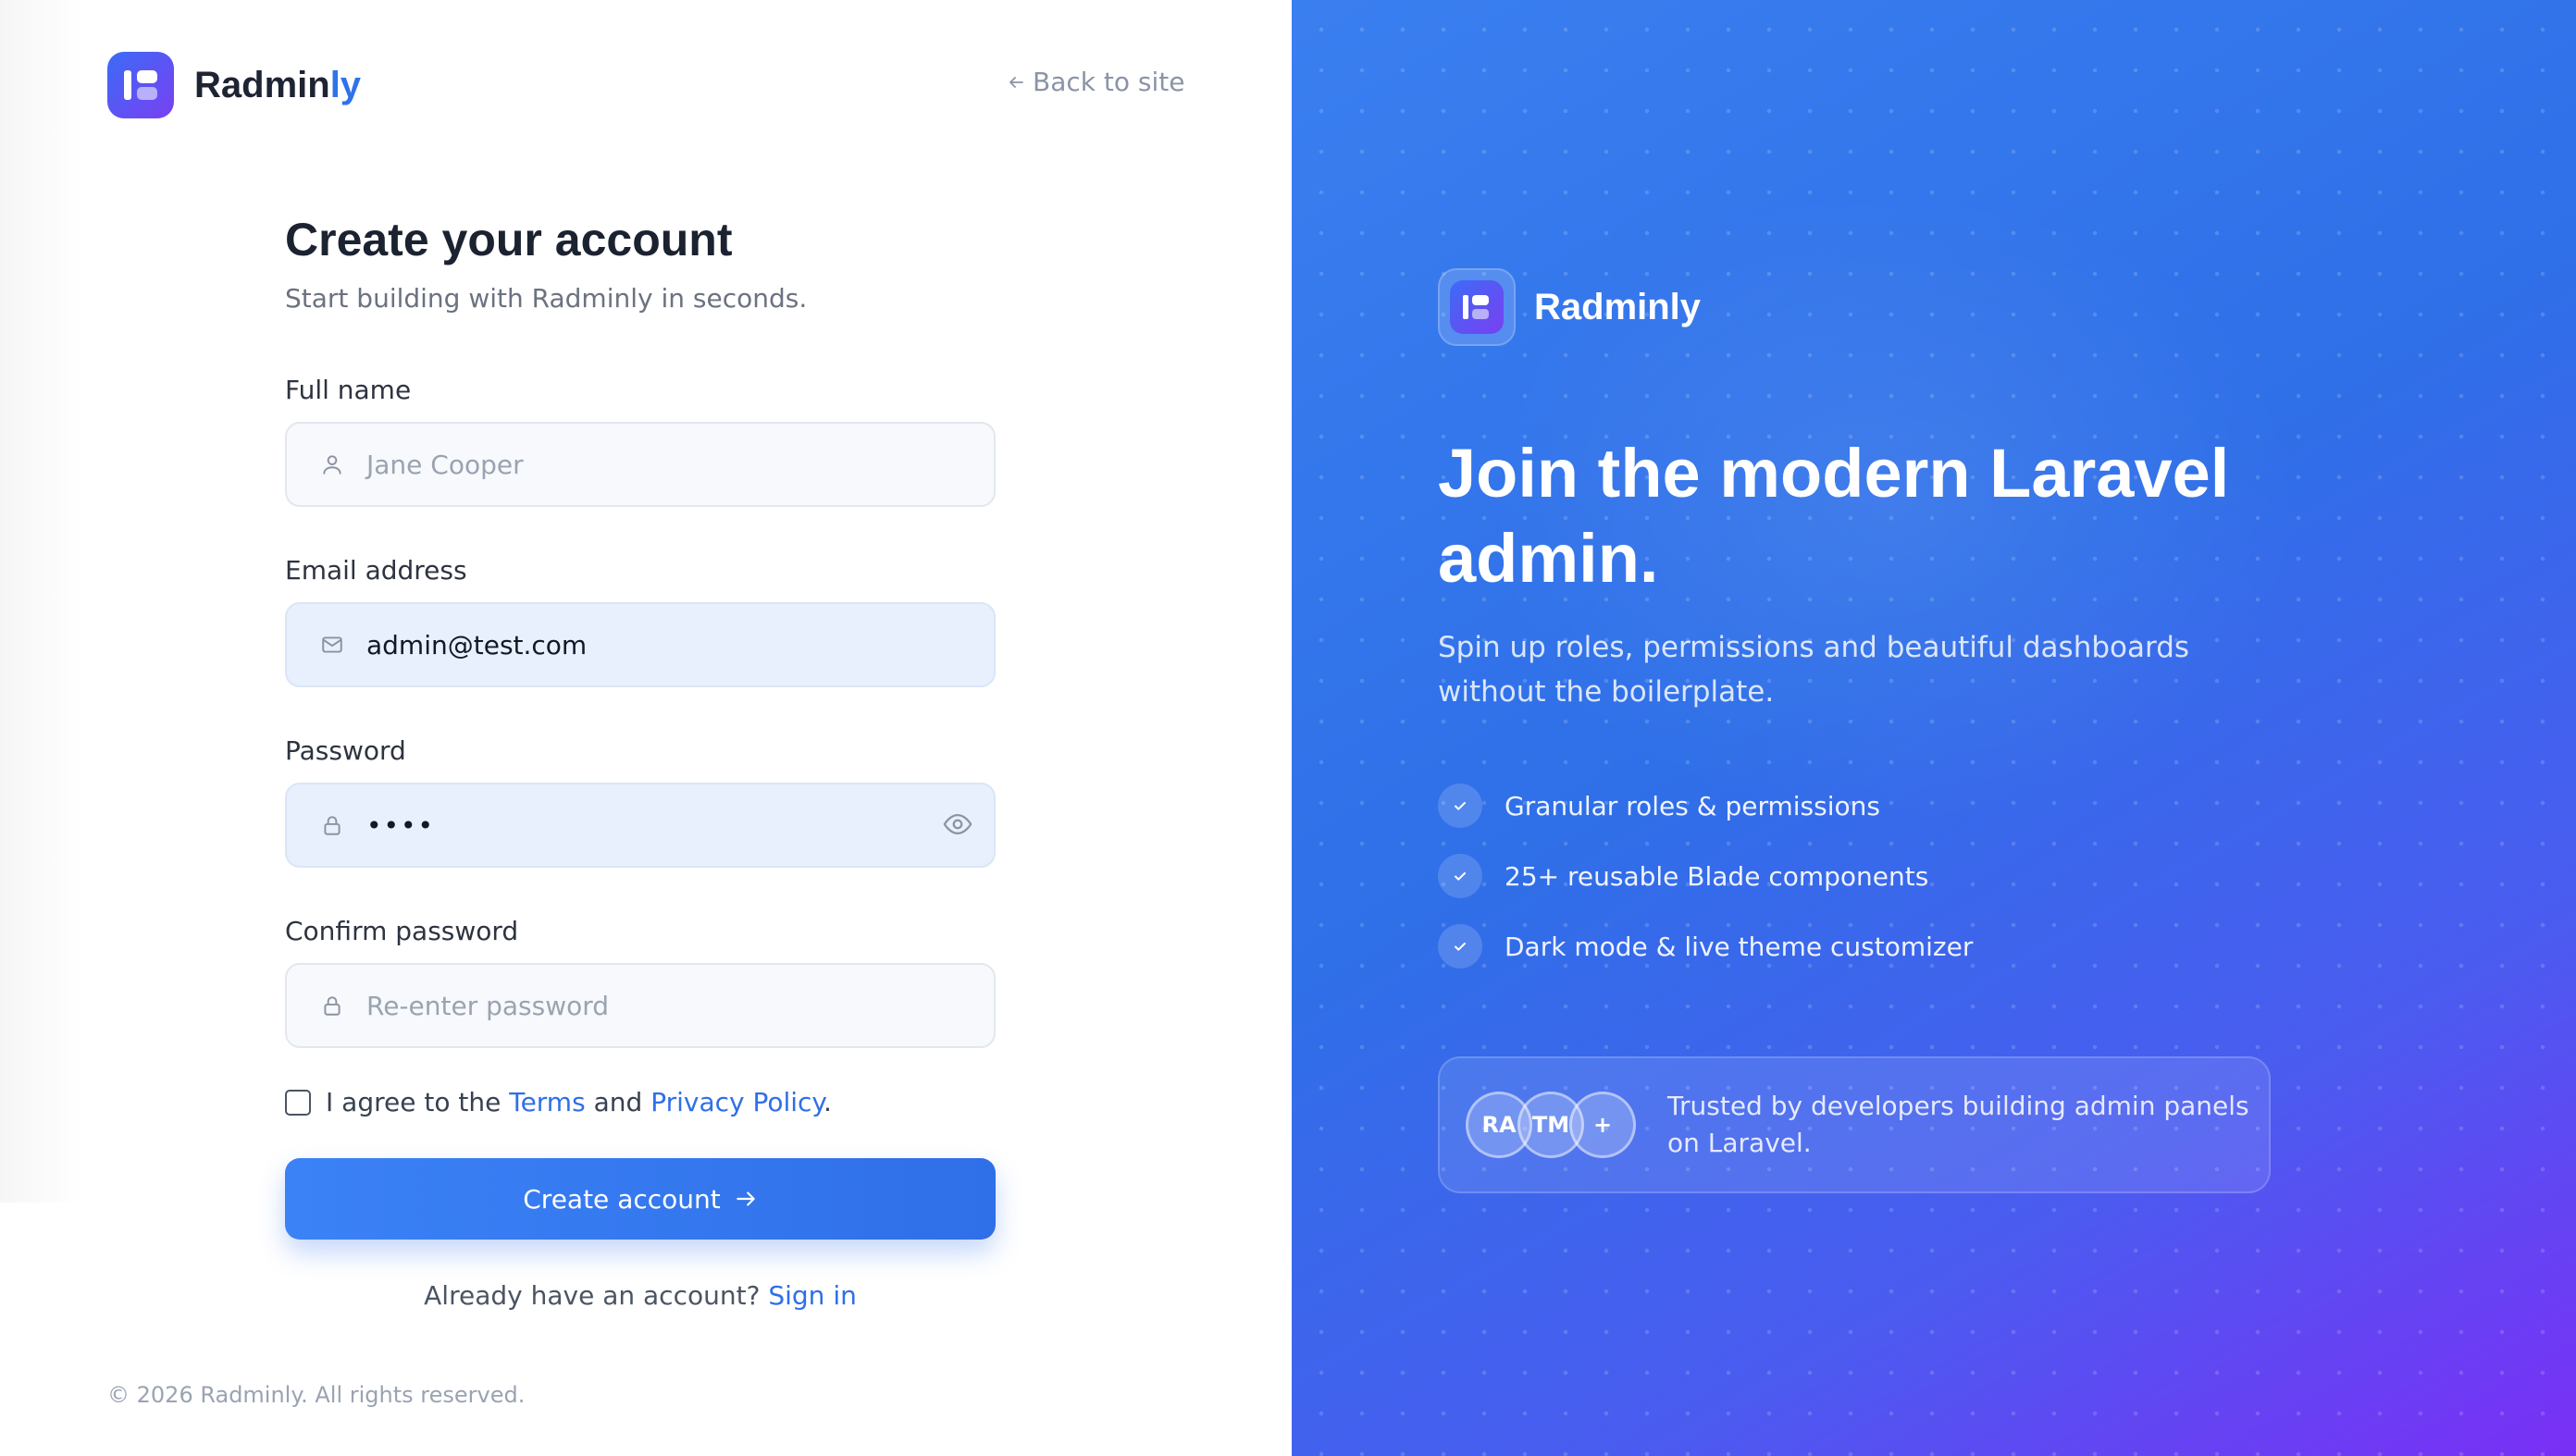 The image size is (2576, 1456). What do you see at coordinates (641, 1295) in the screenshot?
I see `signin-prompt: Already have an account? Sign in` at bounding box center [641, 1295].